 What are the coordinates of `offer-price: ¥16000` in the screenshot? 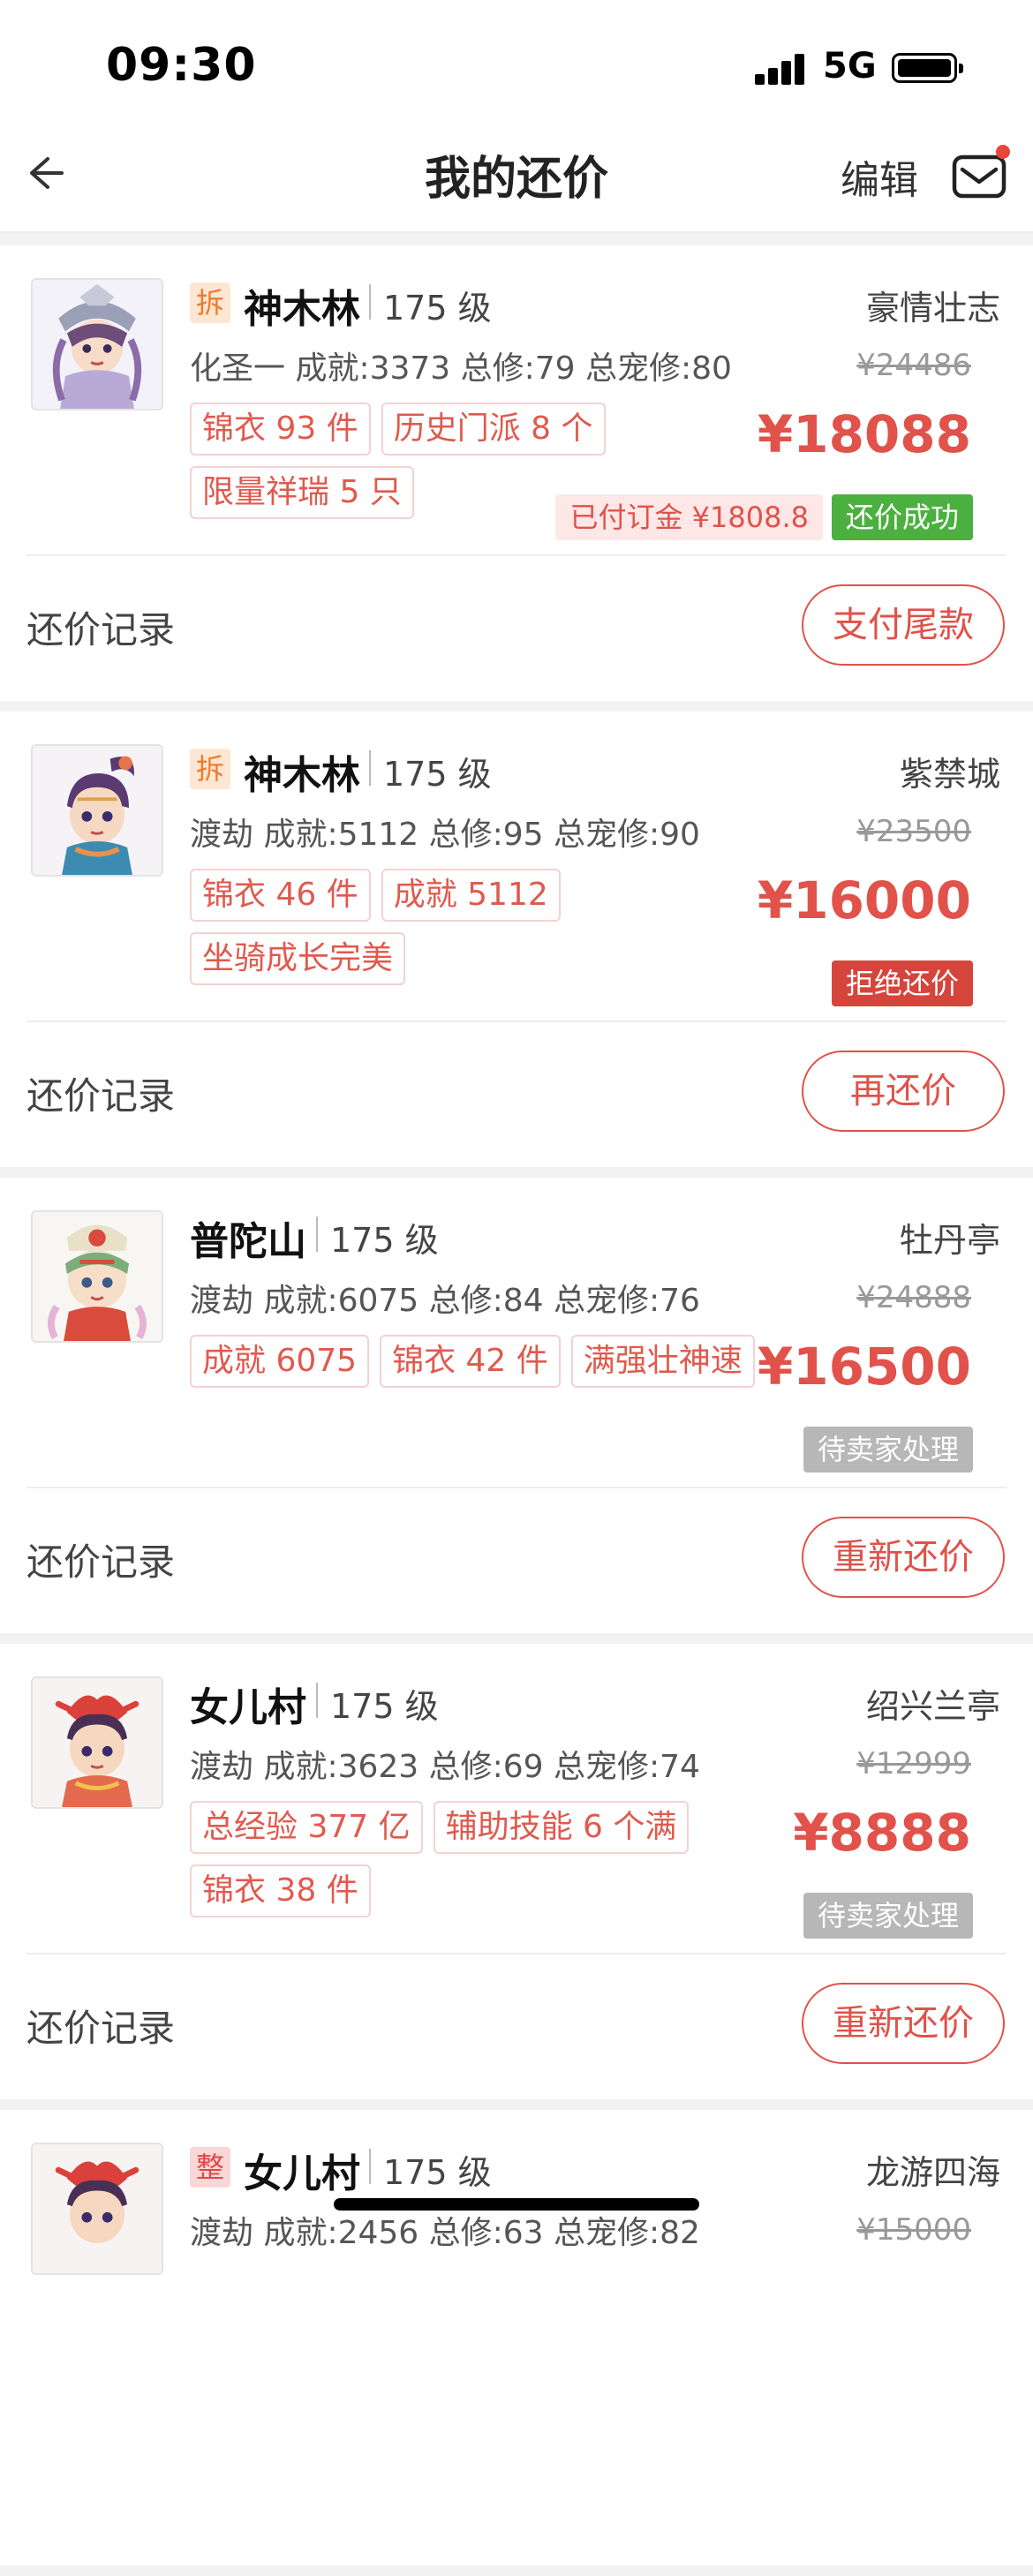 It's located at (864, 900).